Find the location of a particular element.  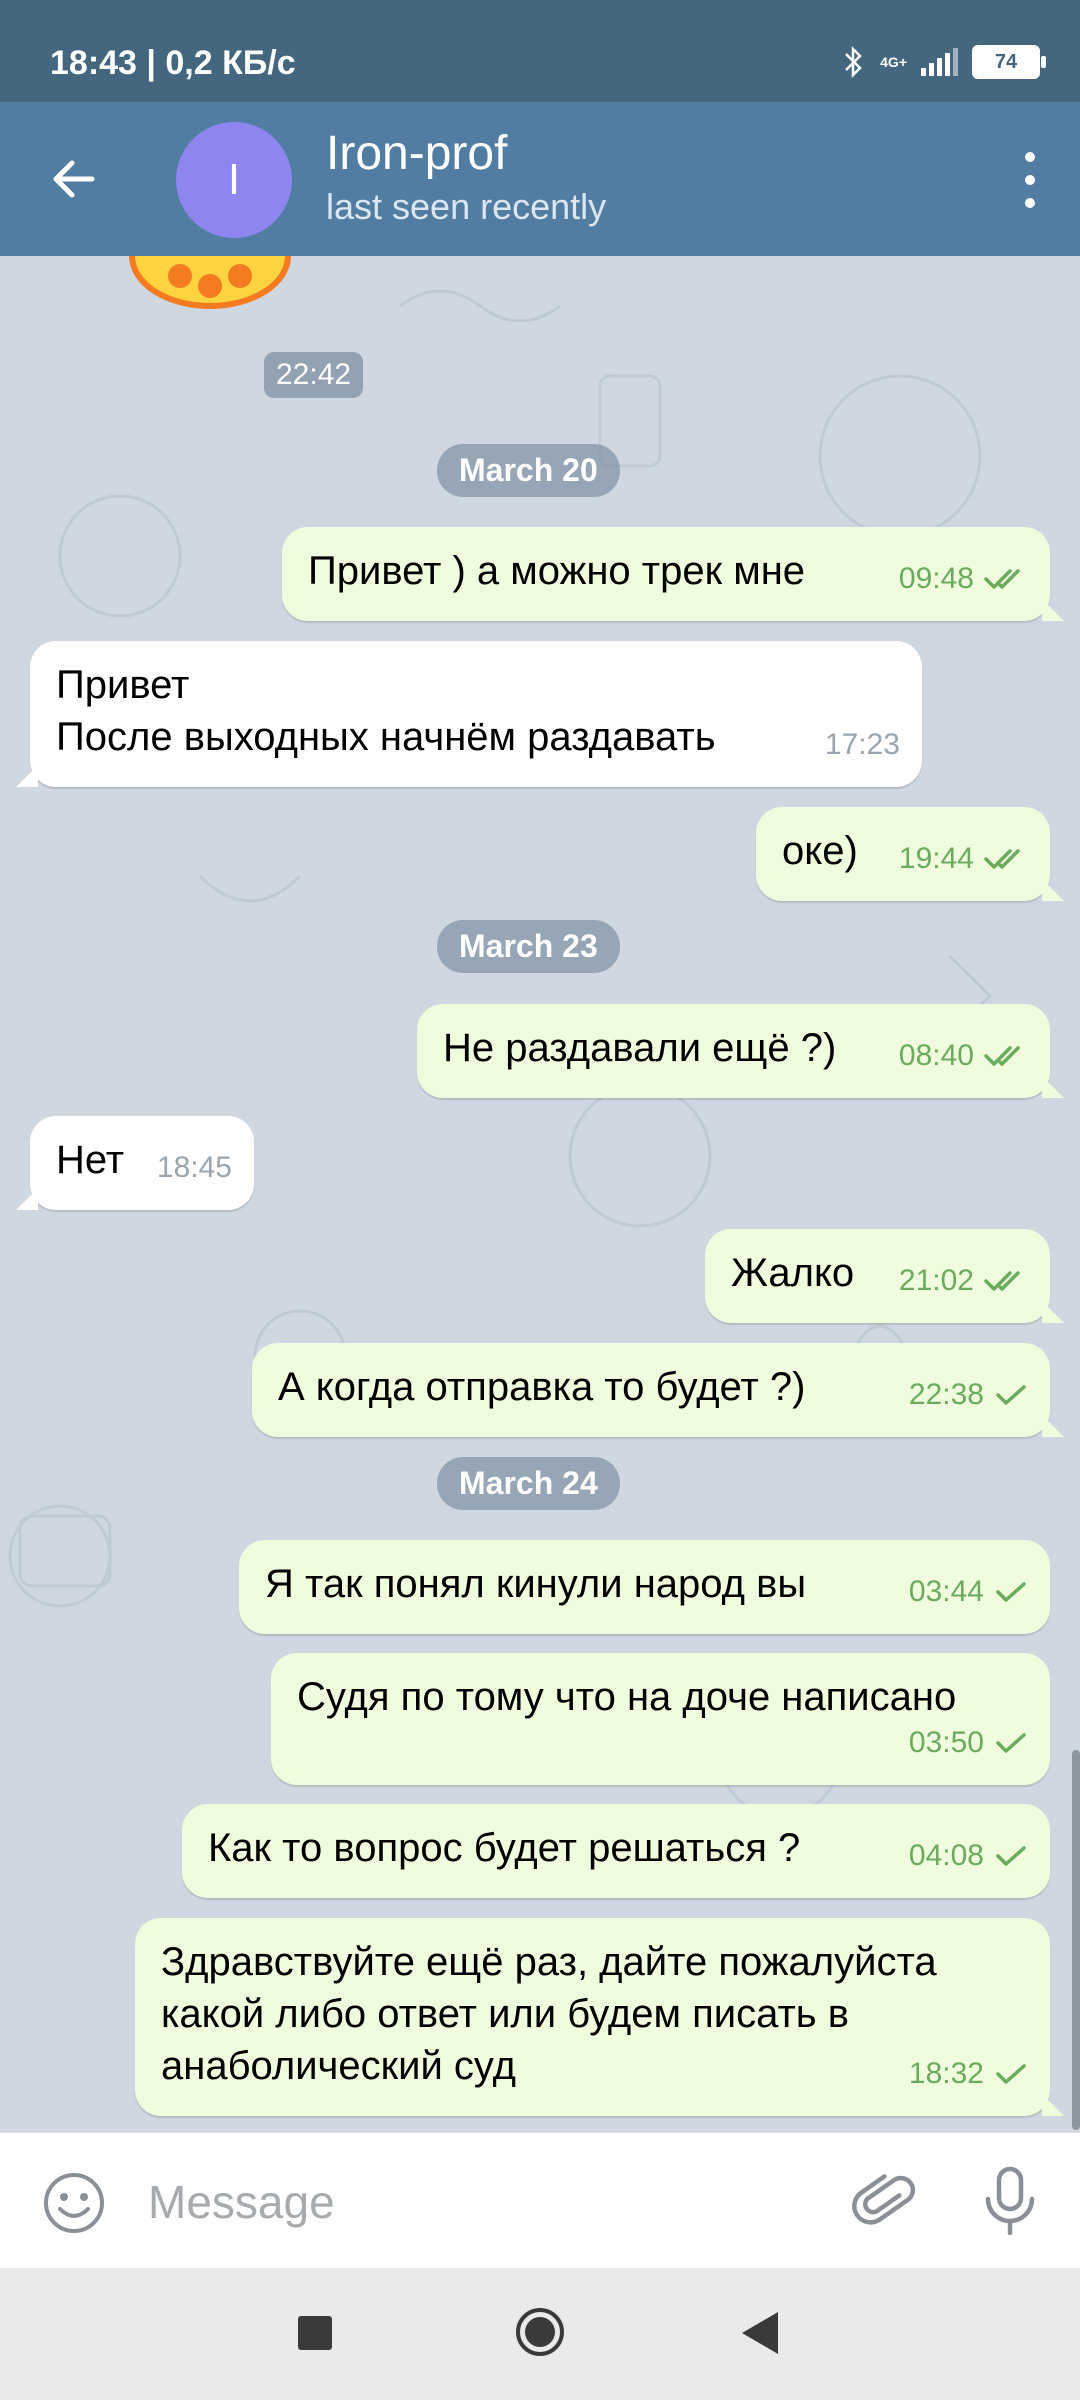

status-icons: 4G+ 74 is located at coordinates (944, 62).